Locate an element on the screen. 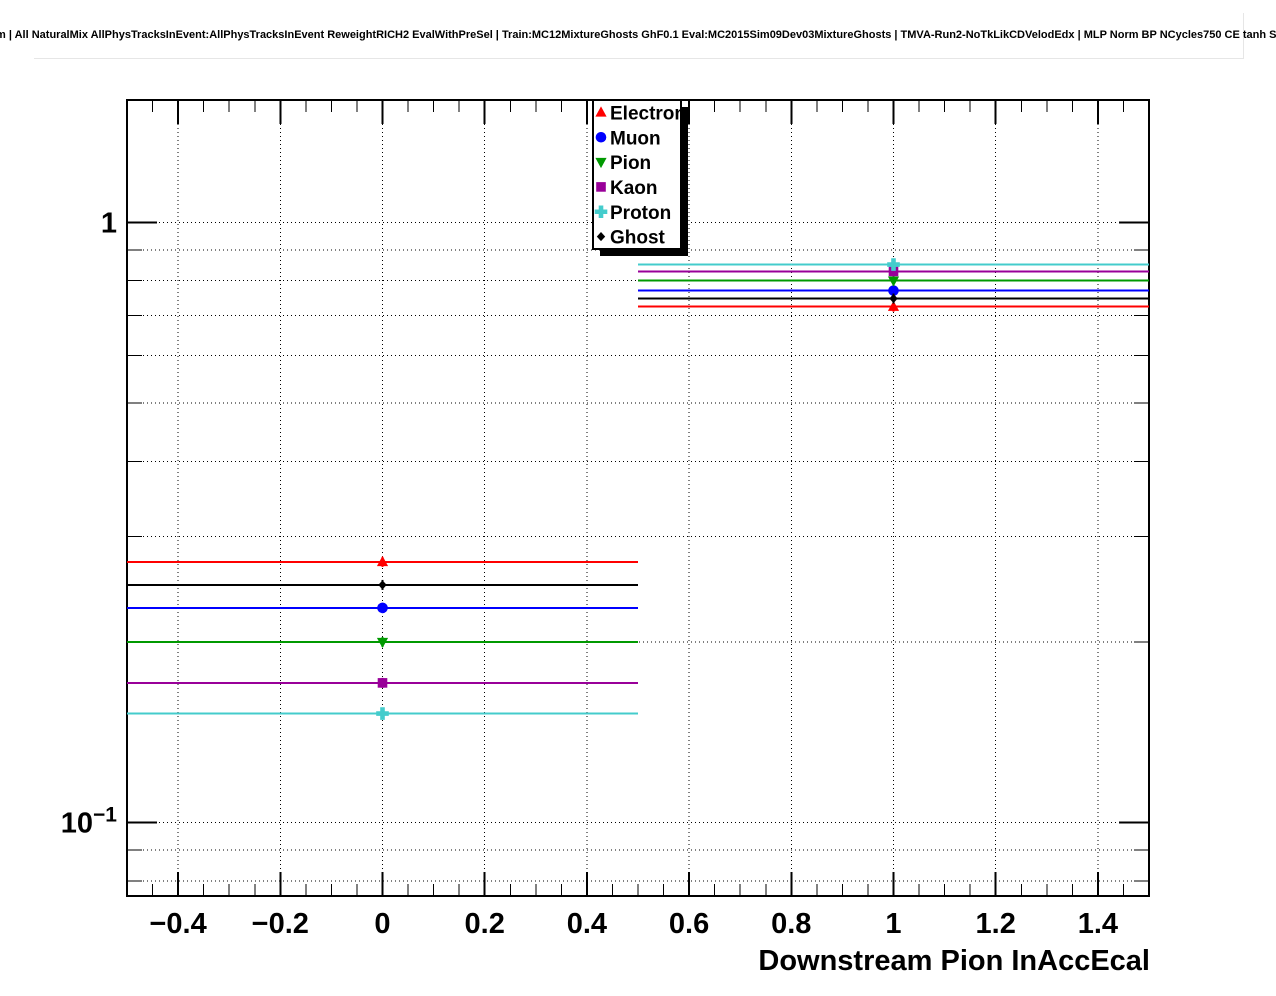 The height and width of the screenshot is (996, 1276). data-marker-cross-icon is located at coordinates (382, 713).